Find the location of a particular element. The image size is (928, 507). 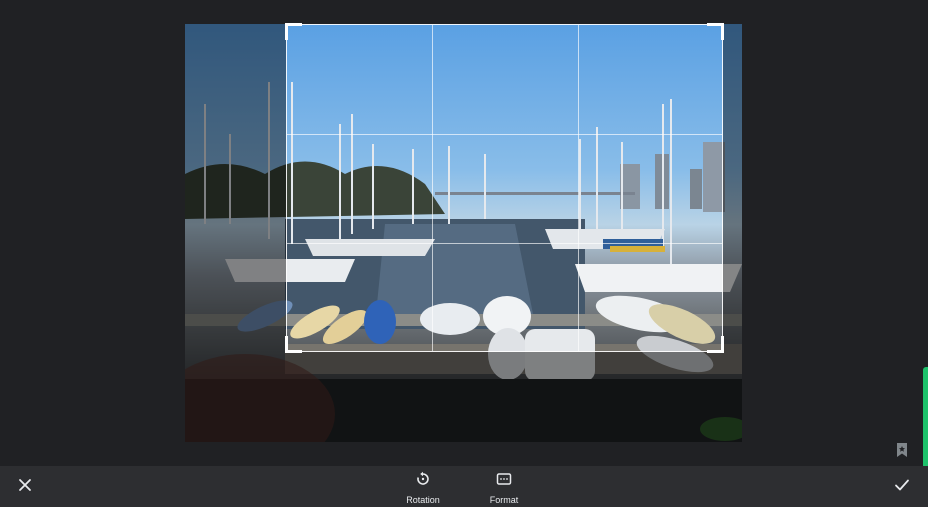

format-button: Format is located at coordinates (504, 488).